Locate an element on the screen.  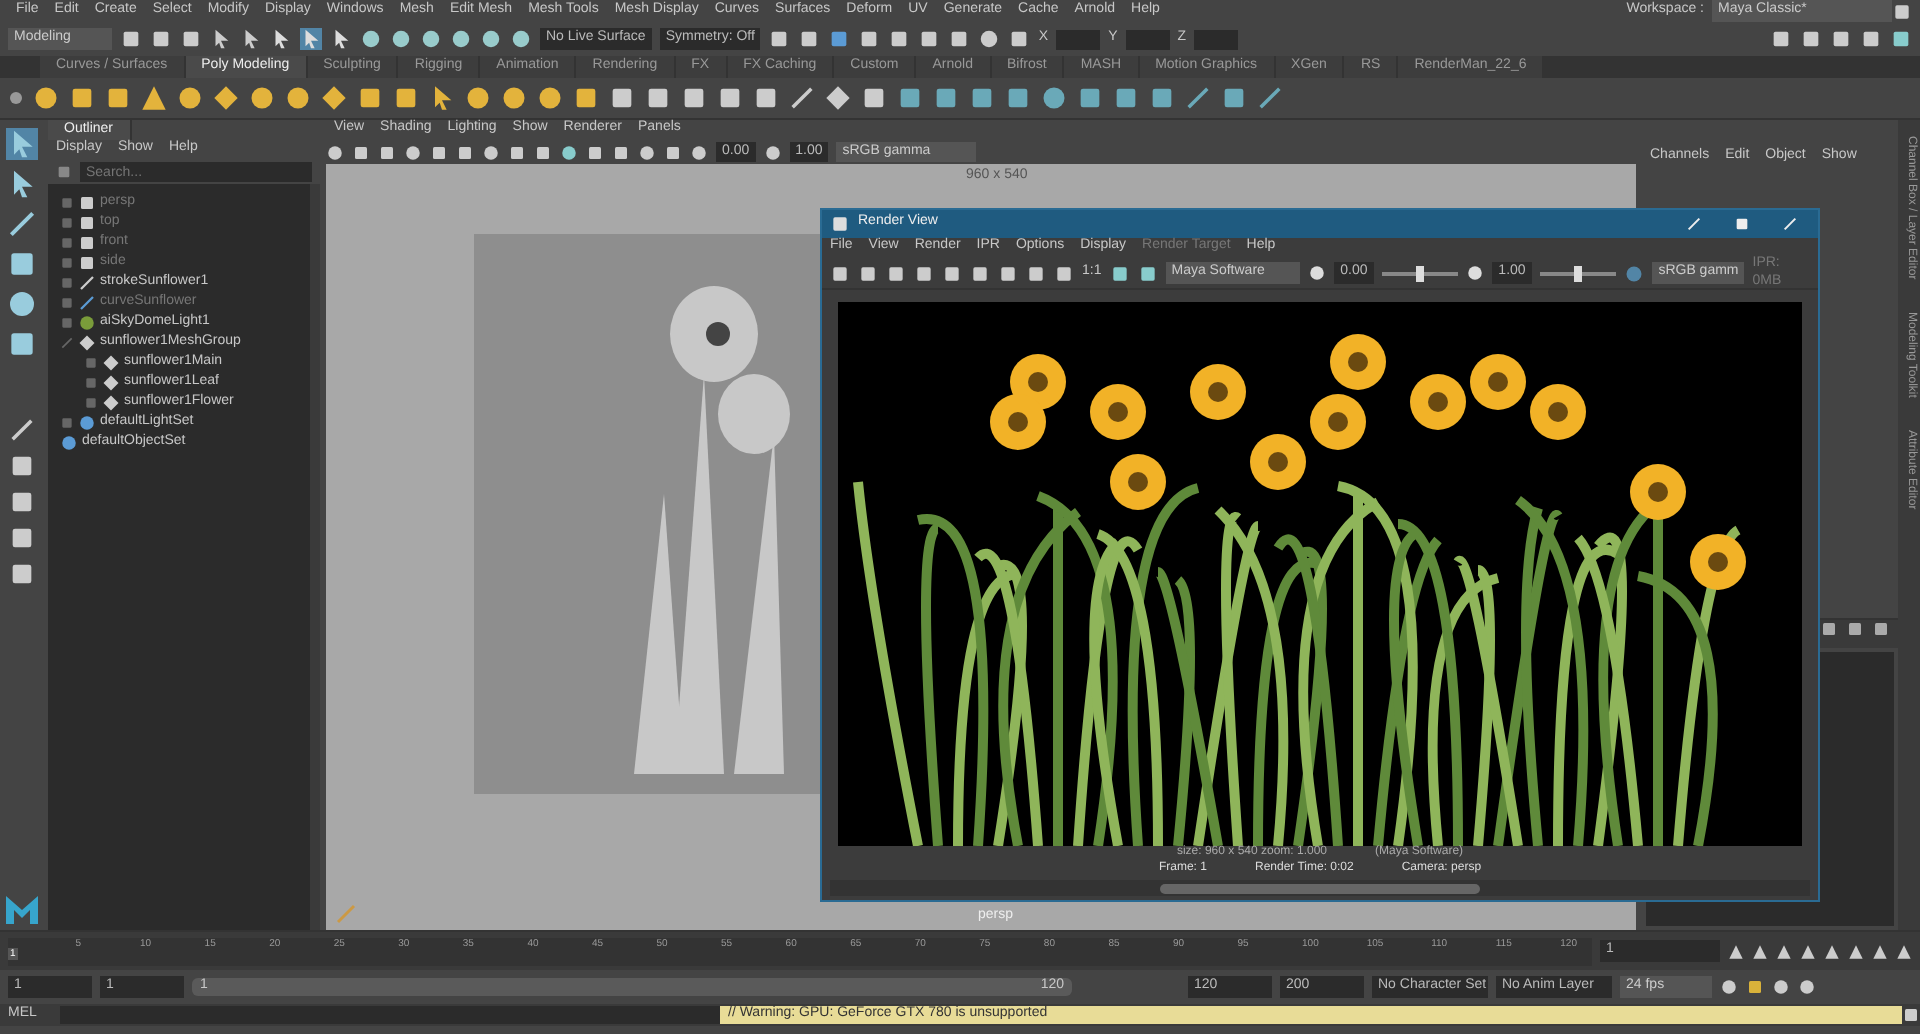
scrollbar-thumb is located at coordinates (1320, 888).